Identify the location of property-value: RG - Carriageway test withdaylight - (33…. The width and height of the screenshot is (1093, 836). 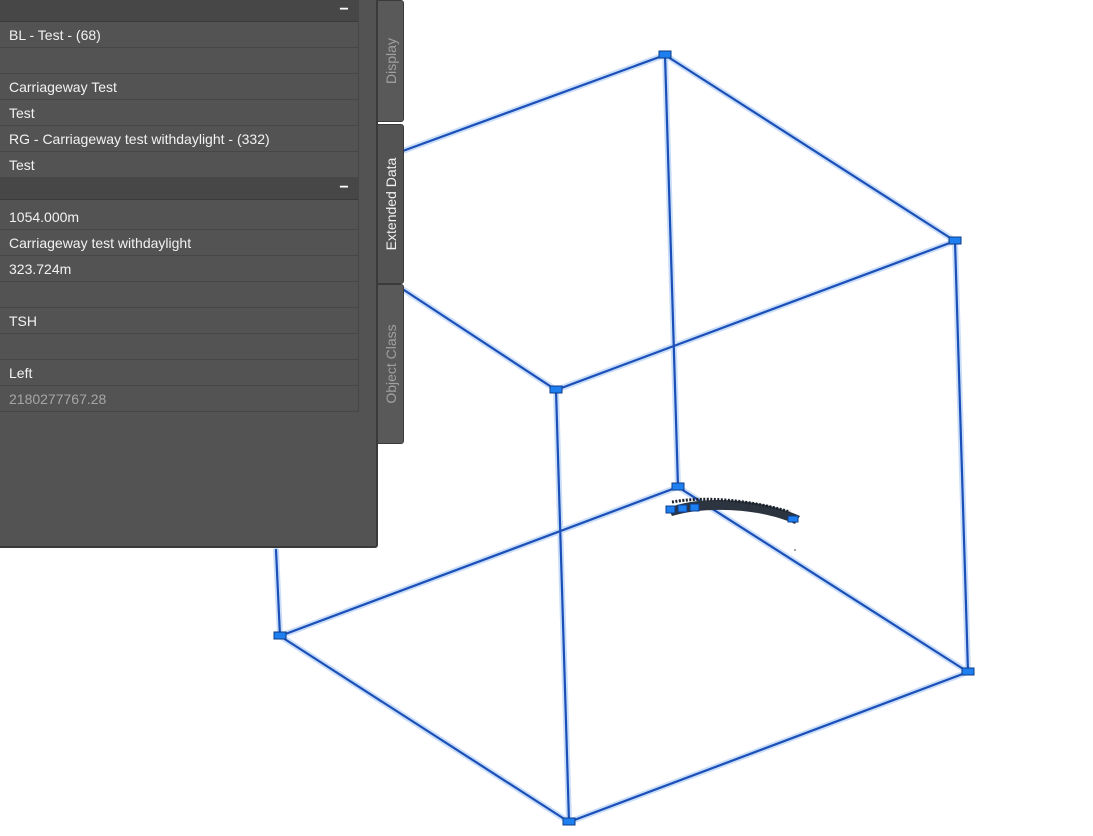
(139, 139).